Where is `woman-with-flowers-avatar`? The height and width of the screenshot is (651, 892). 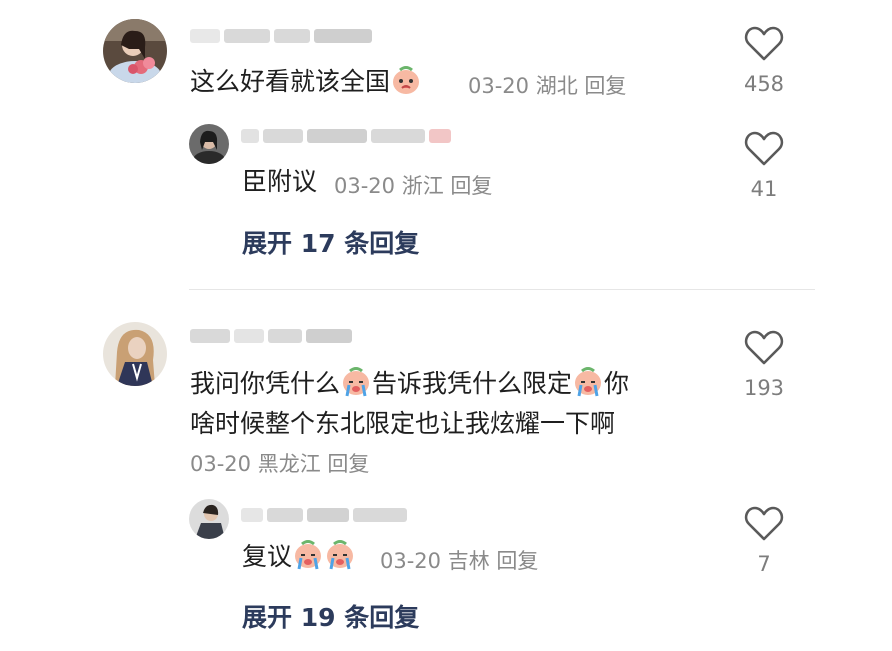 woman-with-flowers-avatar is located at coordinates (135, 51).